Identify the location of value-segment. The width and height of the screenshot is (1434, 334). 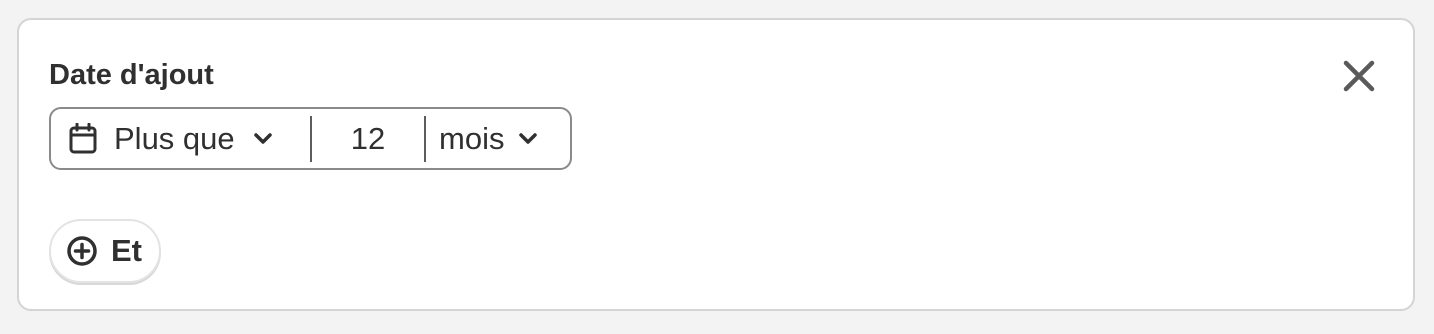
(368, 138).